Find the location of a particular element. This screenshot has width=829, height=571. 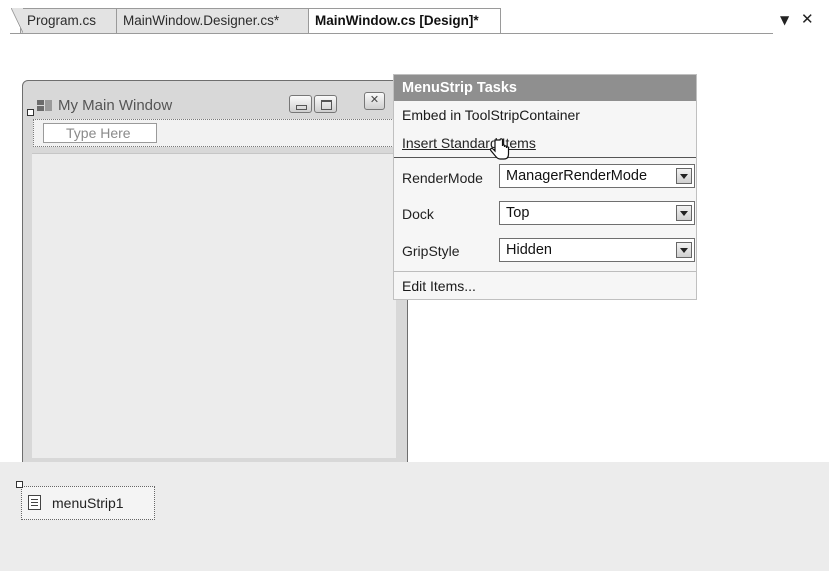

dock-select: Top is located at coordinates (597, 213).